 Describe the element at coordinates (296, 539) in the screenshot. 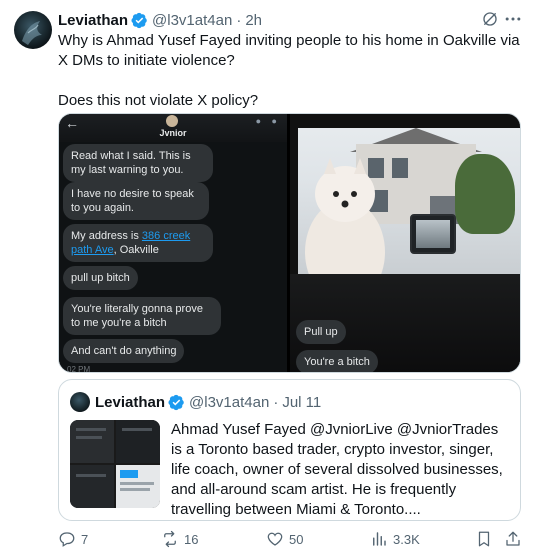

I see `like-count: 50` at that location.